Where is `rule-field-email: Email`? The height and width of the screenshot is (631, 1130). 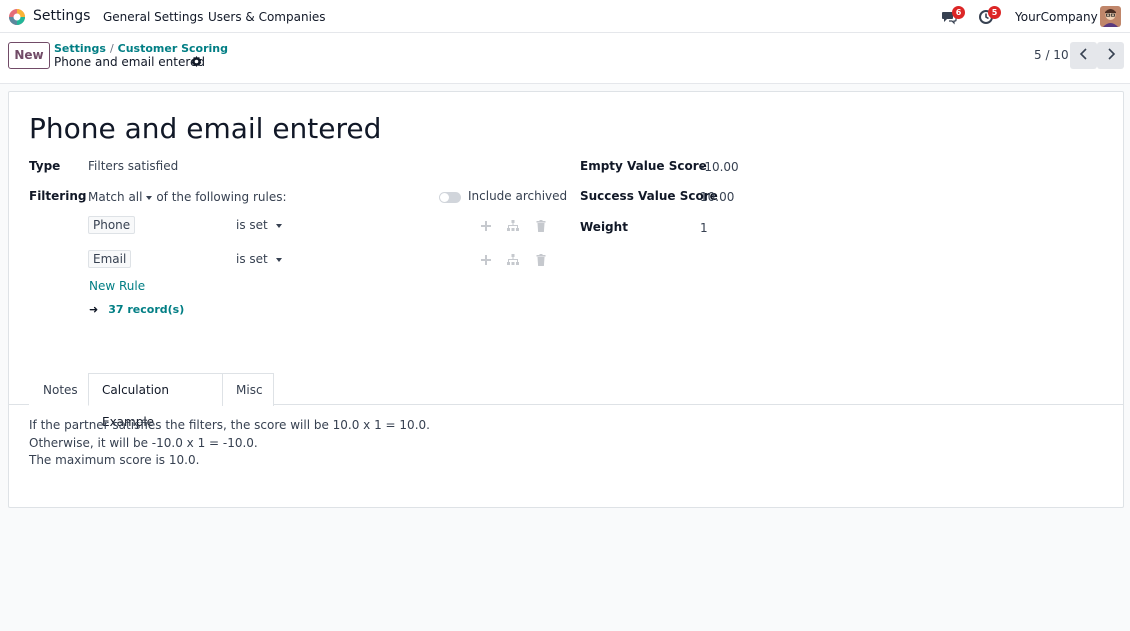
rule-field-email: Email is located at coordinates (110, 259).